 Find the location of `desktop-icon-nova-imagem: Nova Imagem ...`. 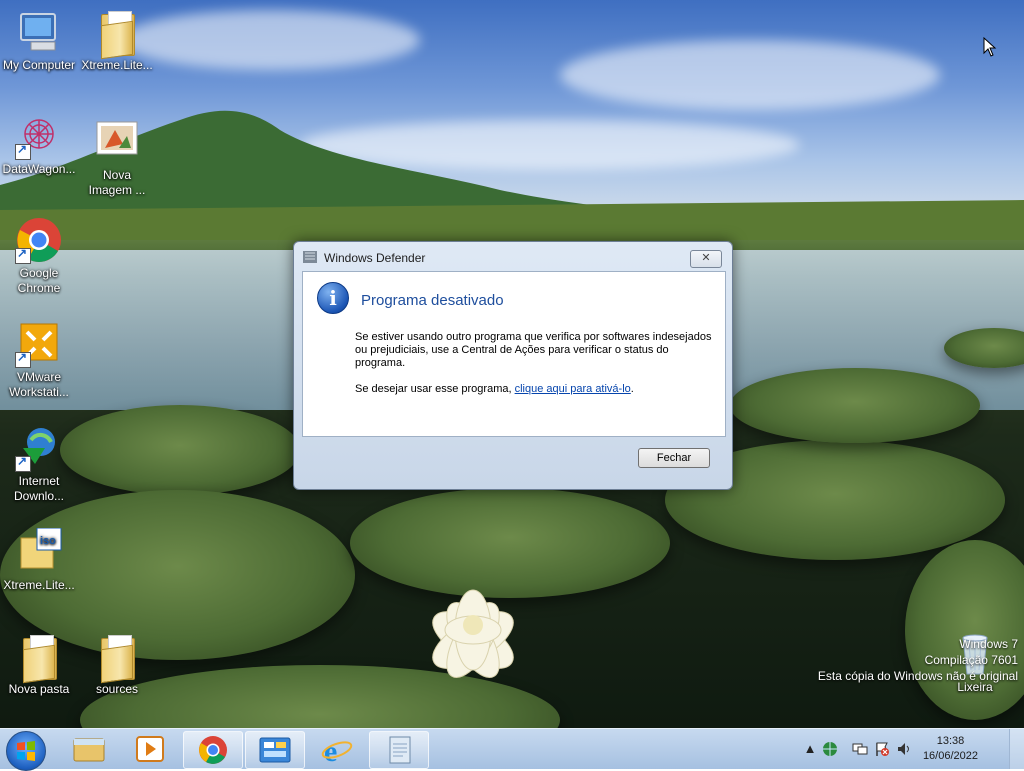

desktop-icon-nova-imagem: Nova Imagem ... is located at coordinates (117, 158).